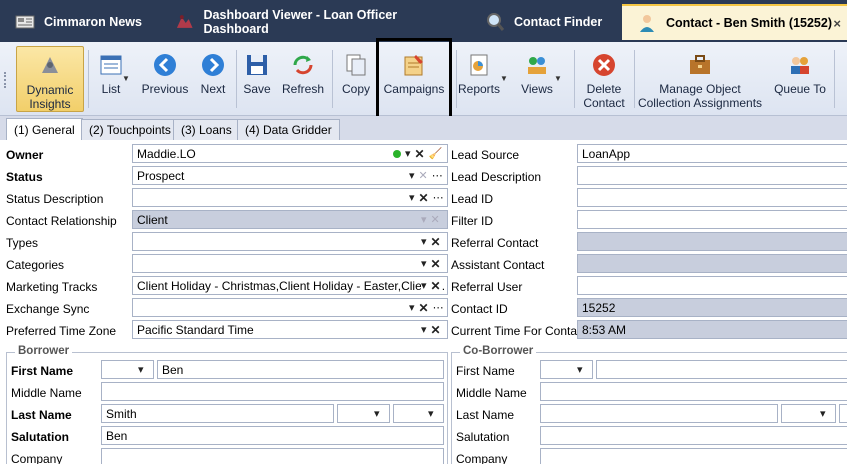  Describe the element at coordinates (479, 65) in the screenshot. I see `reports-icon` at that location.